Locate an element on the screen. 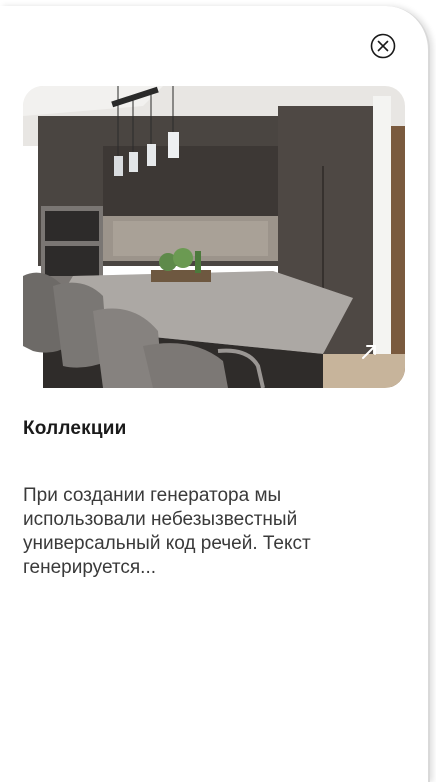 The image size is (436, 782). collection-title: Коллекции is located at coordinates (75, 428).